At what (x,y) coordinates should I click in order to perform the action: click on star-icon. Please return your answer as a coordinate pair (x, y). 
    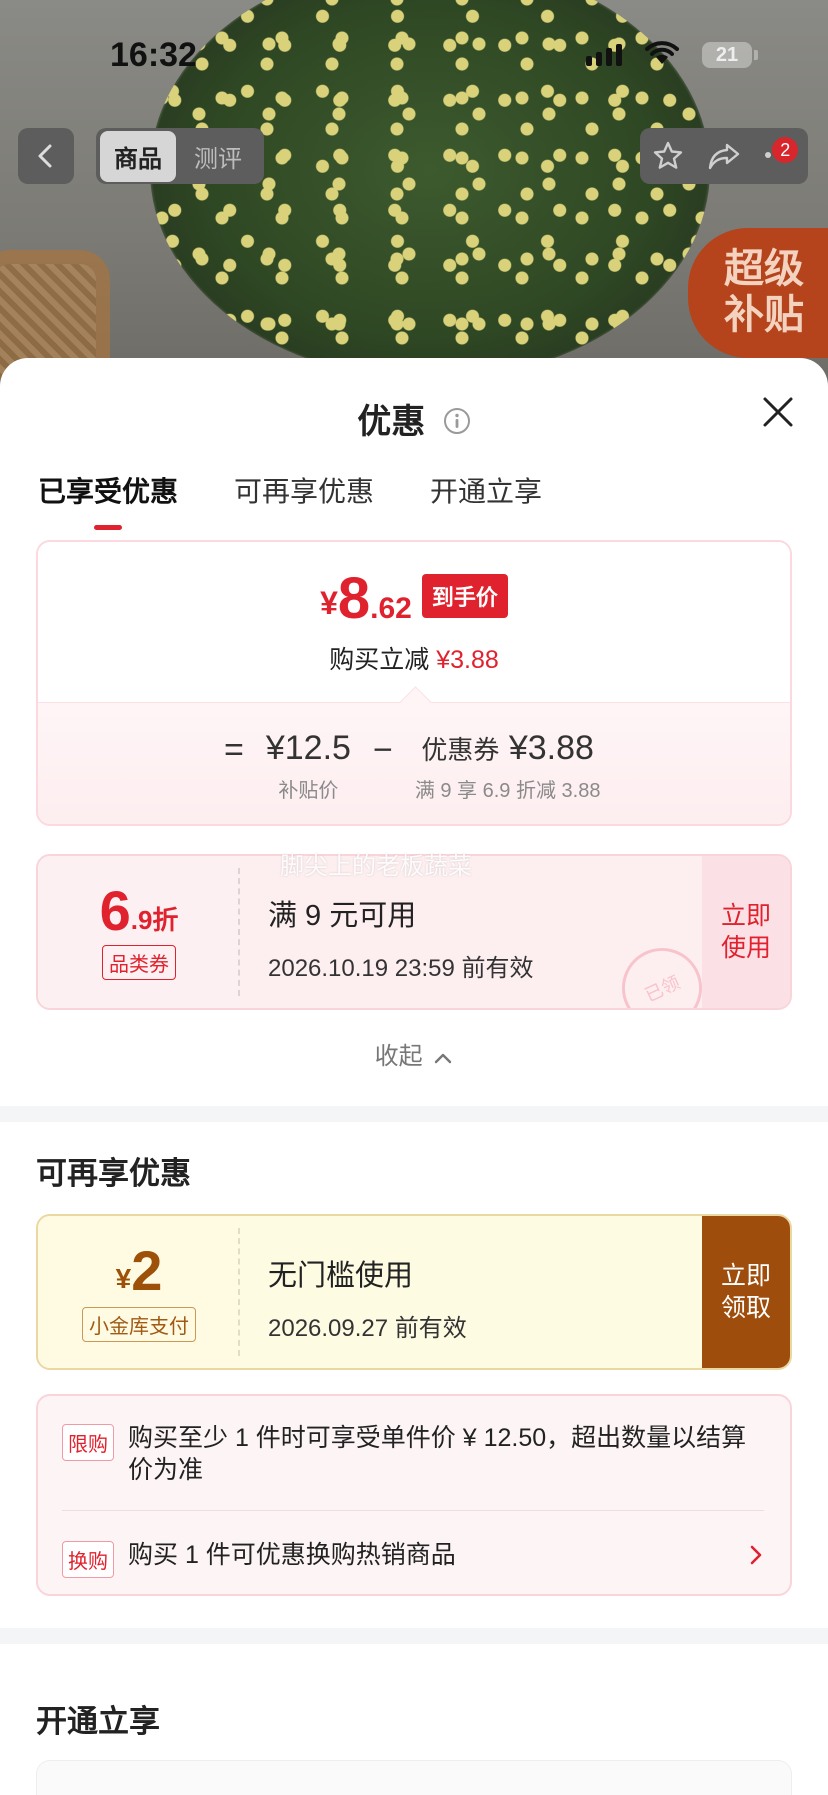
    Looking at the image, I should click on (668, 156).